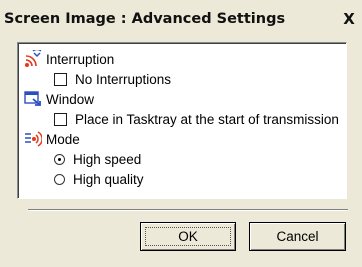 This screenshot has height=267, width=362. Describe the element at coordinates (70, 99) in the screenshot. I see `window-label: Window` at that location.